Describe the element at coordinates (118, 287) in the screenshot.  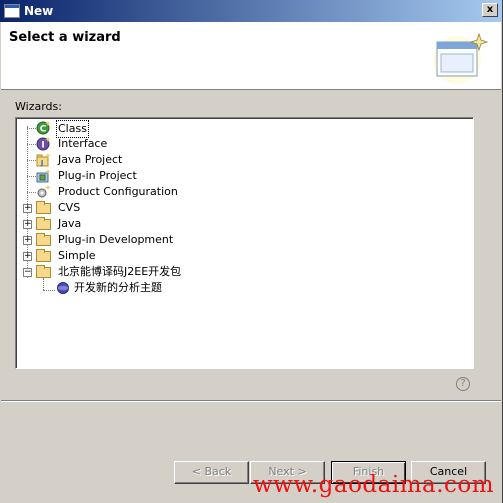
I see `tree-item-label: 开发新的分析主题` at that location.